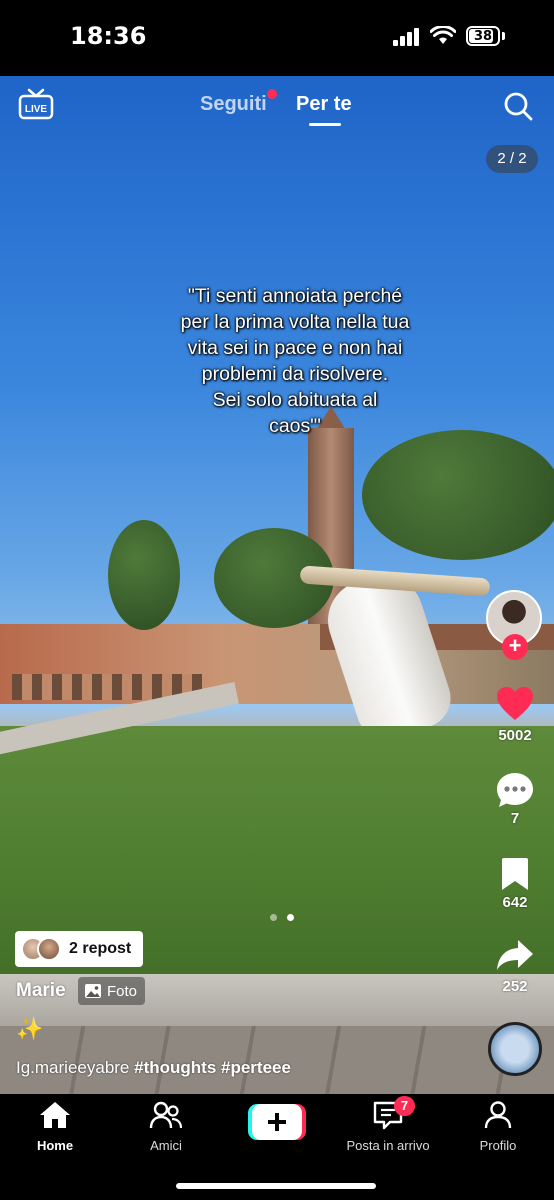  What do you see at coordinates (55, 1145) in the screenshot?
I see `nav-home-label: Home` at bounding box center [55, 1145].